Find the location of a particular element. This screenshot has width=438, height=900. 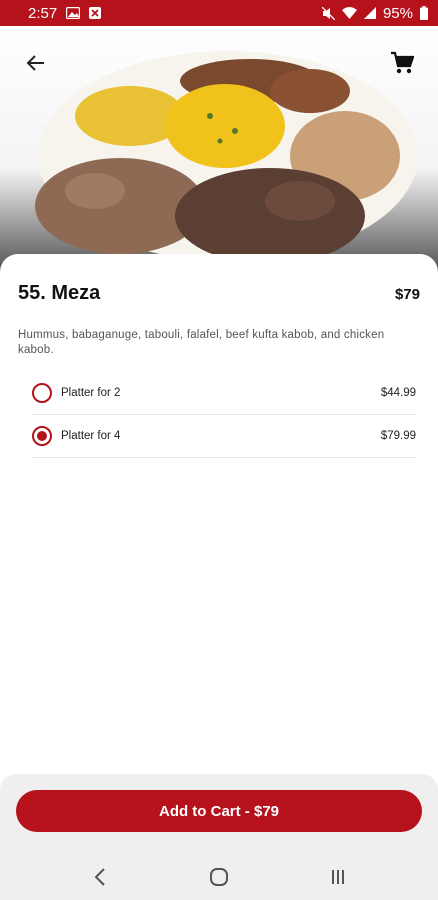

add-to-cart-button: Add to Cart - $79 is located at coordinates (219, 811).